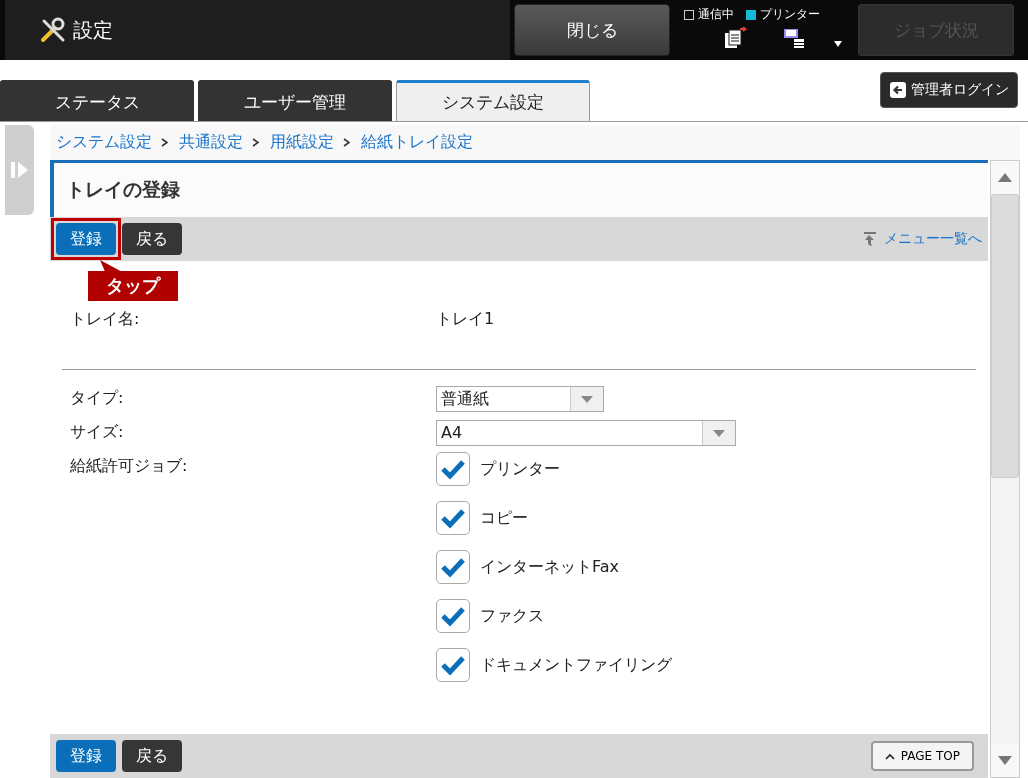 The height and width of the screenshot is (778, 1028). Describe the element at coordinates (512, 616) in the screenshot. I see `checkbox-label: ファクス` at that location.